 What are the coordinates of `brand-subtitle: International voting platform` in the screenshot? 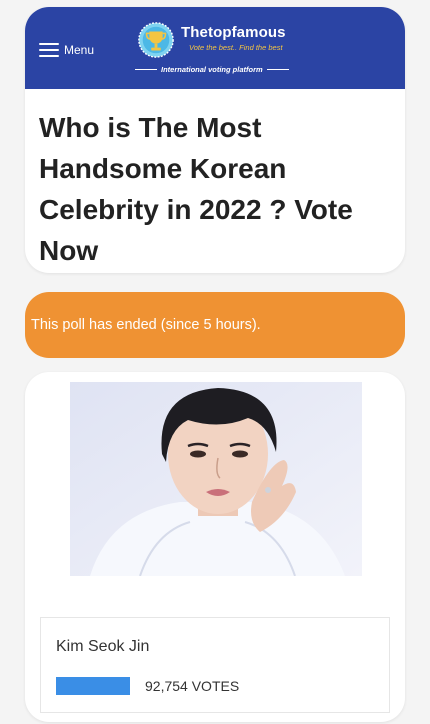 It's located at (215, 69).